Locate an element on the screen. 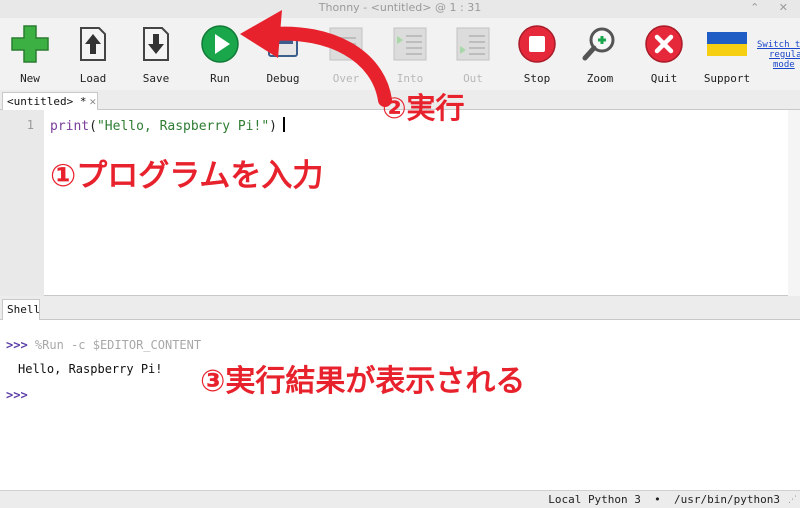 This screenshot has height=508, width=800. load-button-label: Load is located at coordinates (93, 78).